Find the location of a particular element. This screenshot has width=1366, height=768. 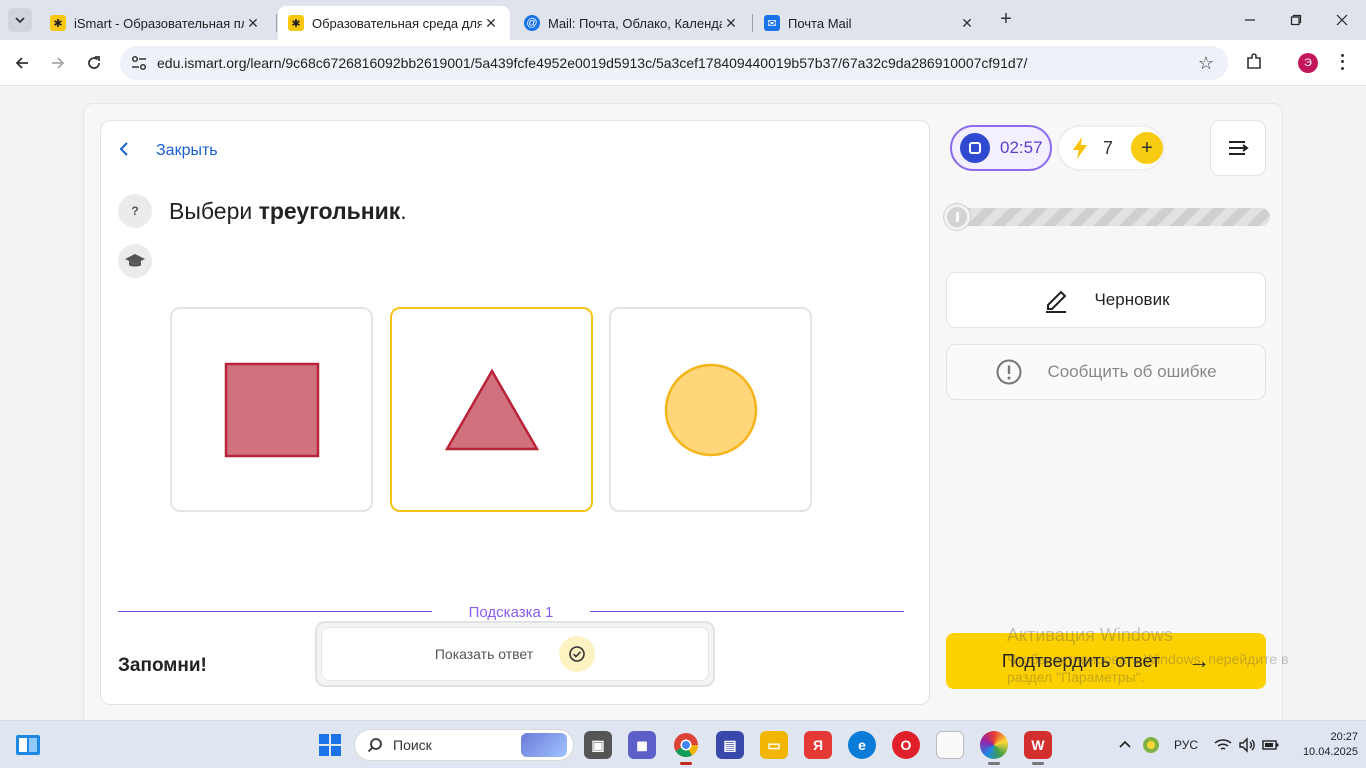

file-explorer-icon: ▭ is located at coordinates (774, 745).